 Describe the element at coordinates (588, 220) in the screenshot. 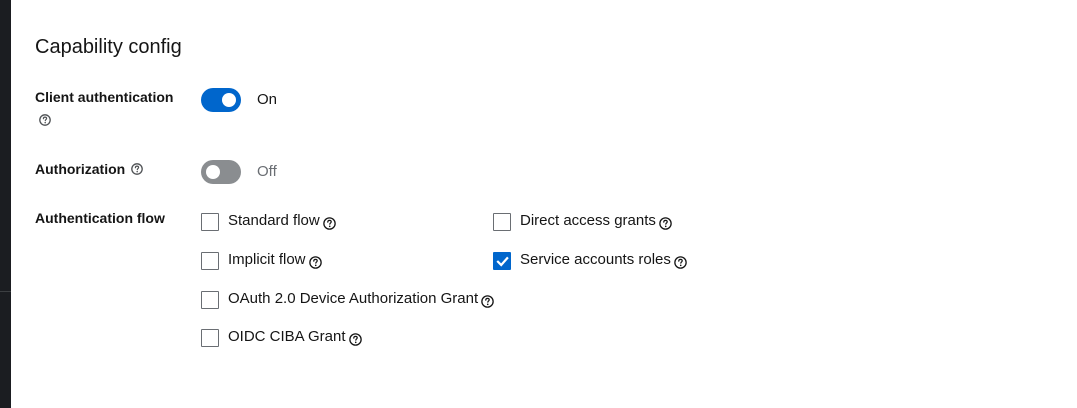

I see `direct-access-grants-label: Direct access grants` at that location.